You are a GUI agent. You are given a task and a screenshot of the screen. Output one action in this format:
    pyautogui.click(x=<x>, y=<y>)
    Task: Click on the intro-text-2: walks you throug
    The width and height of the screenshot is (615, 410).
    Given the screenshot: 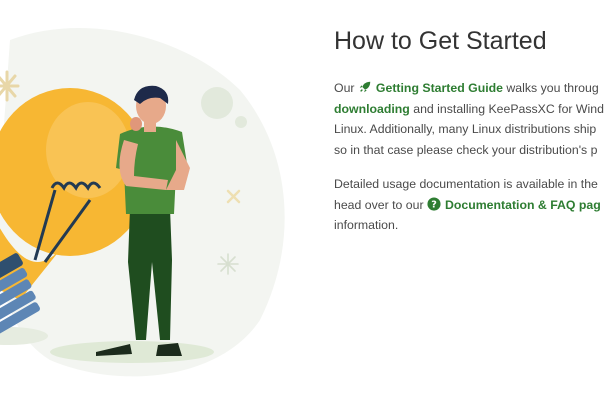 What is the action you would take?
    pyautogui.click(x=552, y=88)
    